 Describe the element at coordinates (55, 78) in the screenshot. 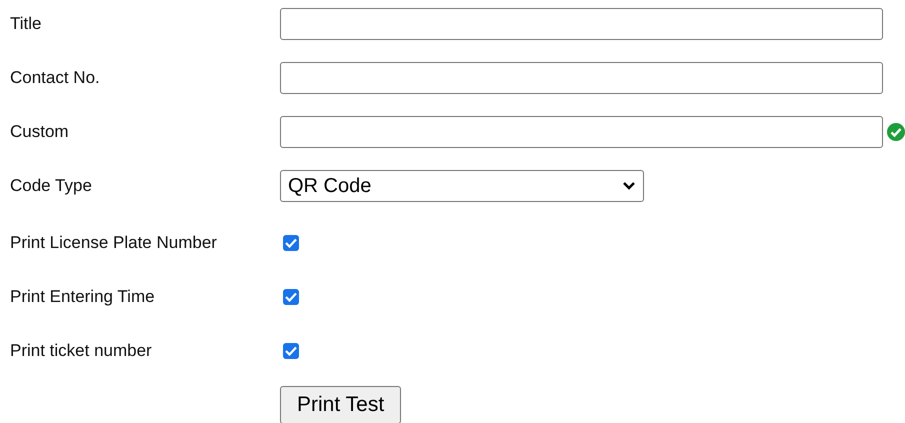

I see `field-label: Contact No.` at that location.